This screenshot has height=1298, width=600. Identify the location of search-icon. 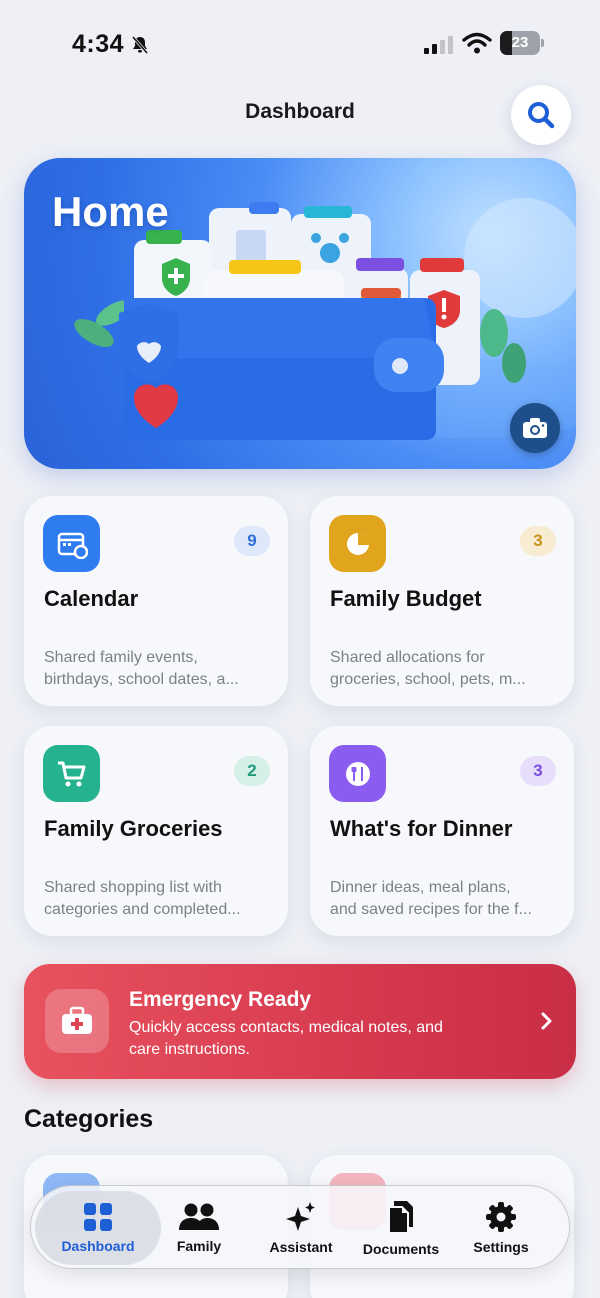
(541, 115).